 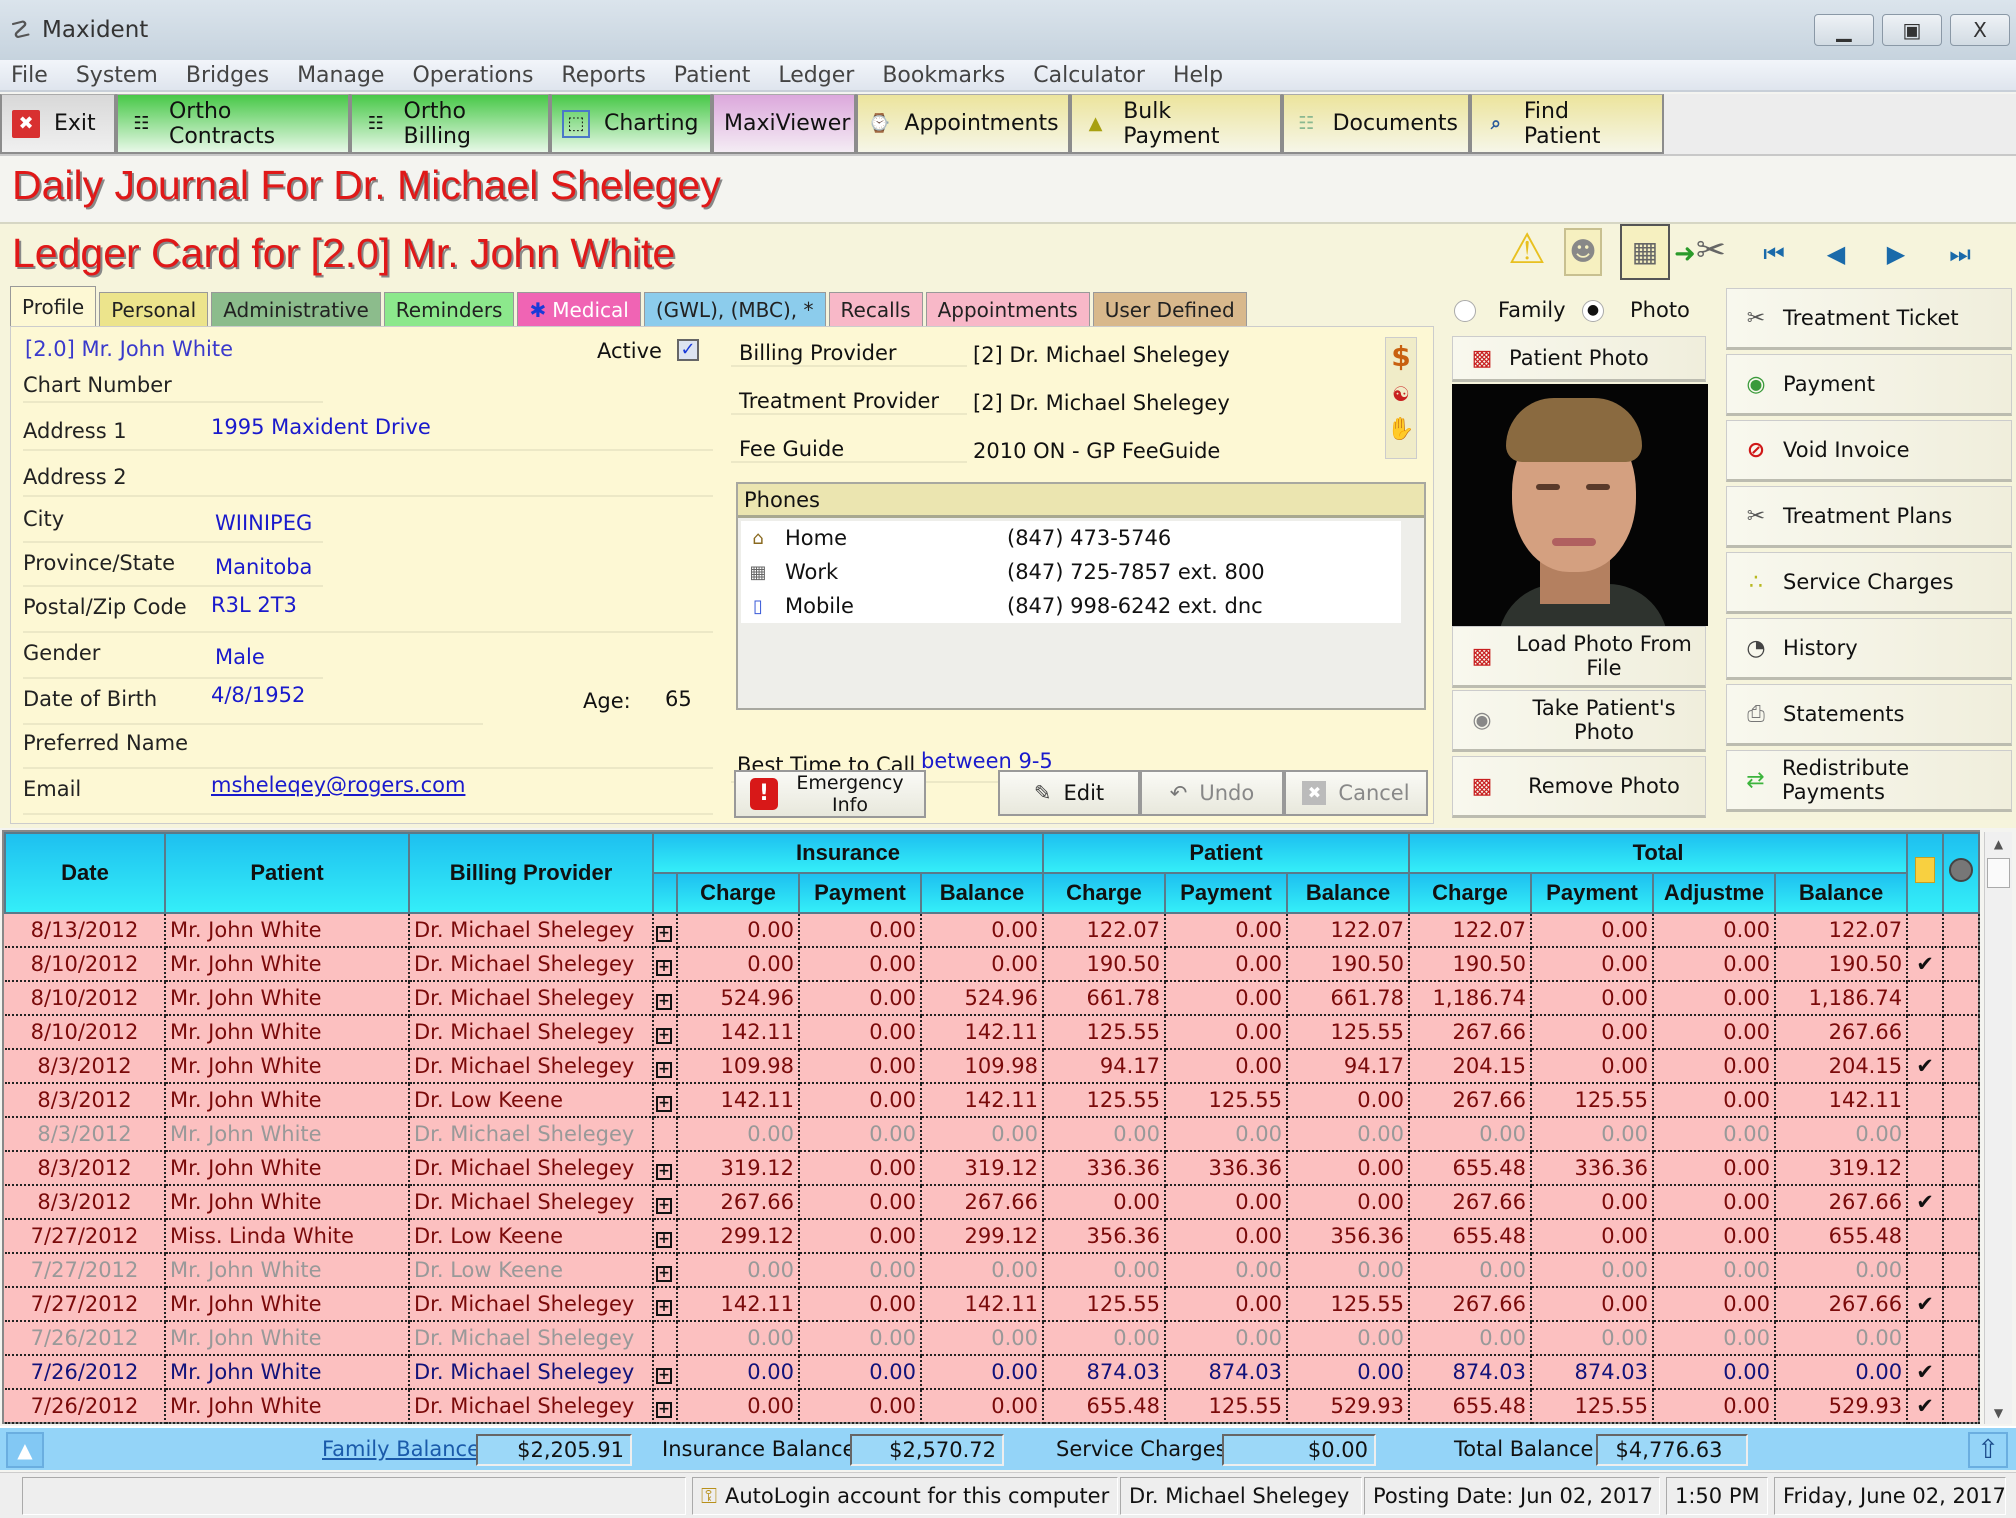 I want to click on header-ins-payment: Payment, so click(x=860, y=893).